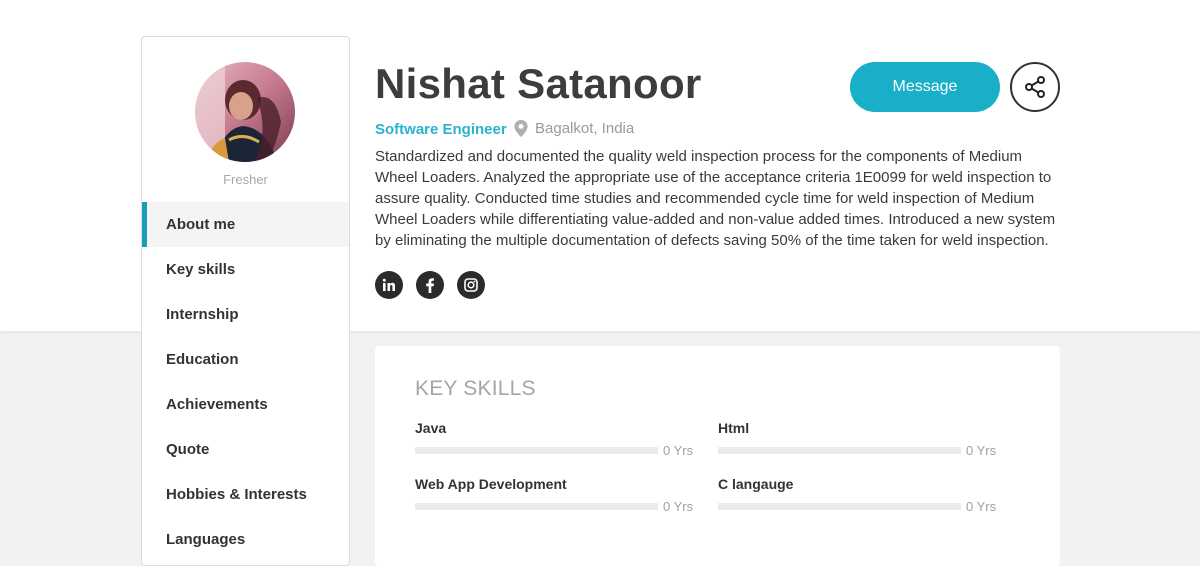 The width and height of the screenshot is (1200, 566). I want to click on share-icon, so click(1035, 87).